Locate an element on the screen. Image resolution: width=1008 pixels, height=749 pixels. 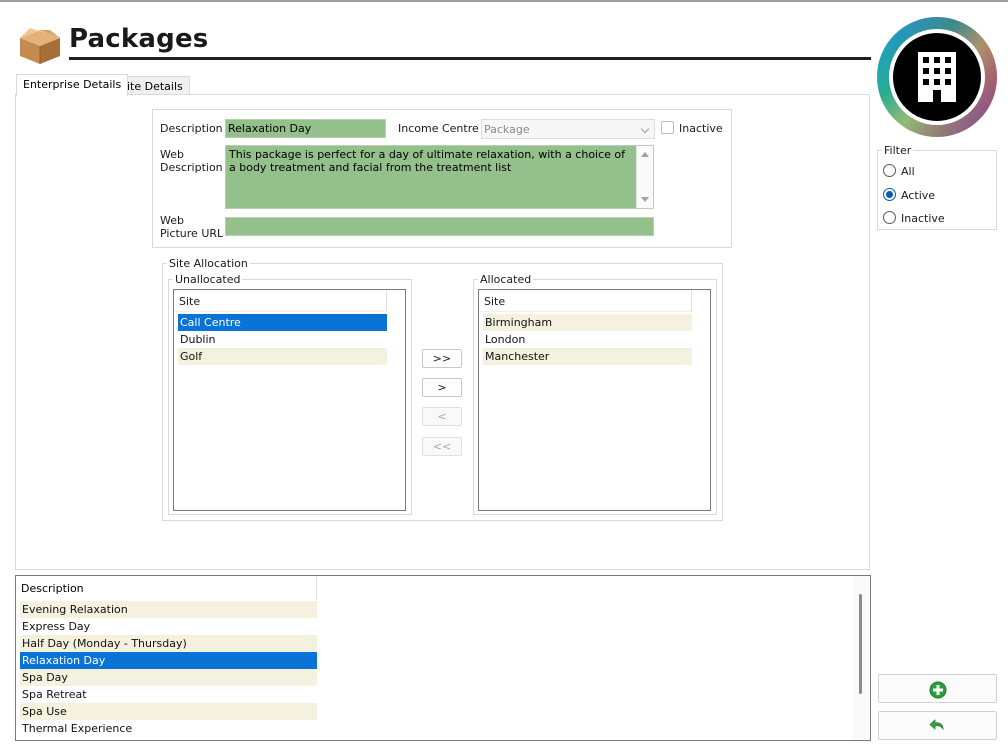
table-row: Spa Day is located at coordinates (168, 677).